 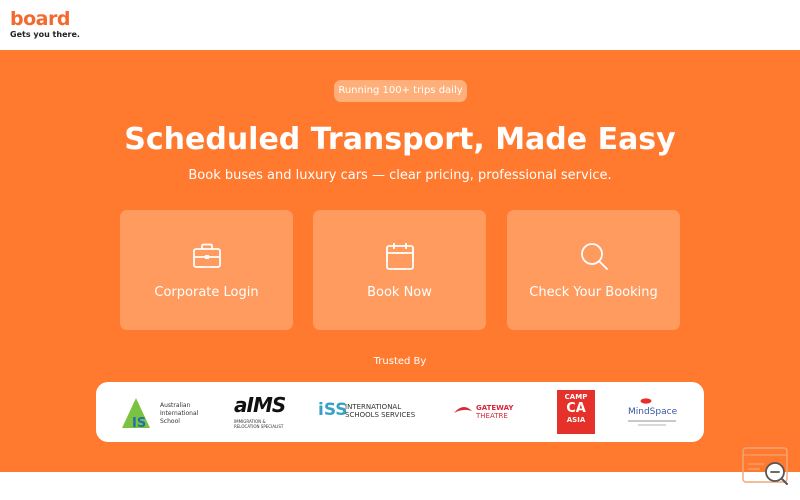 I want to click on mindspace-wordmark: MindSpace, so click(x=653, y=412).